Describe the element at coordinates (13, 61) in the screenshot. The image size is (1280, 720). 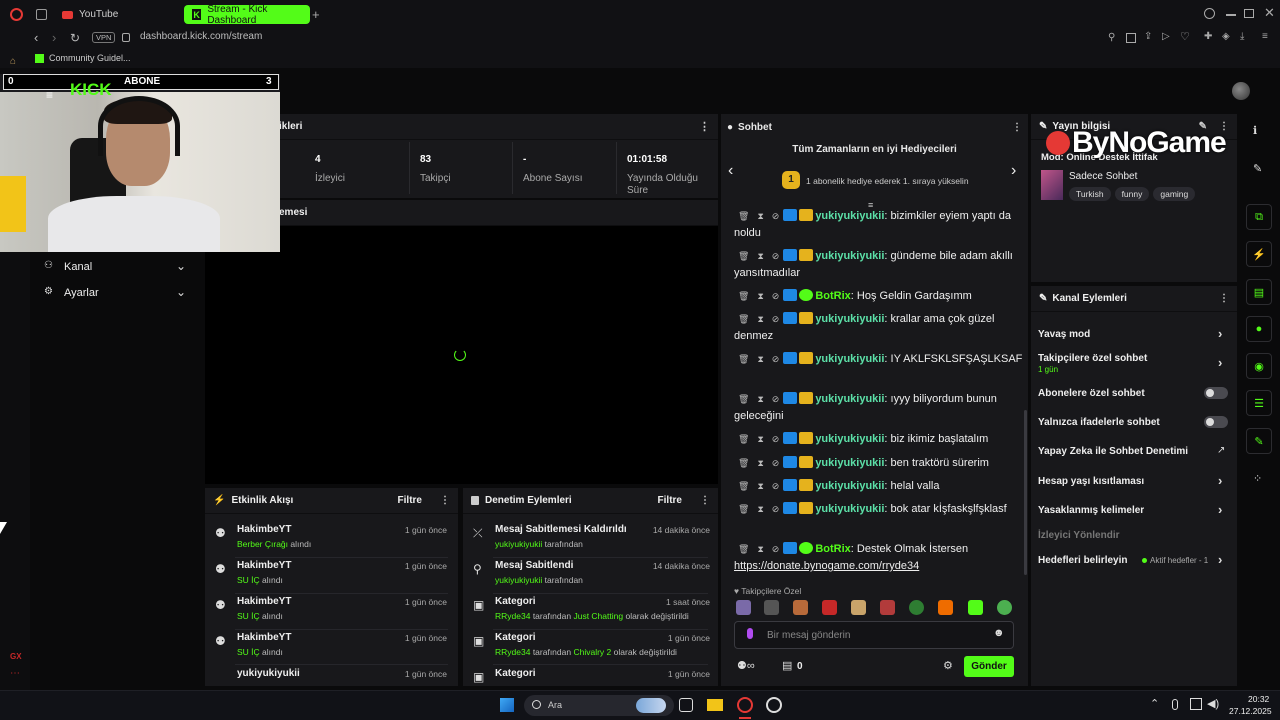
I see `shop-icon: ⌂` at that location.